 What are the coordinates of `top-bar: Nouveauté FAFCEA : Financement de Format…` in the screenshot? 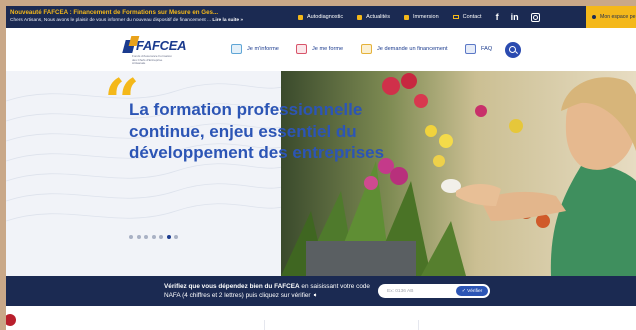 It's located at (321, 17).